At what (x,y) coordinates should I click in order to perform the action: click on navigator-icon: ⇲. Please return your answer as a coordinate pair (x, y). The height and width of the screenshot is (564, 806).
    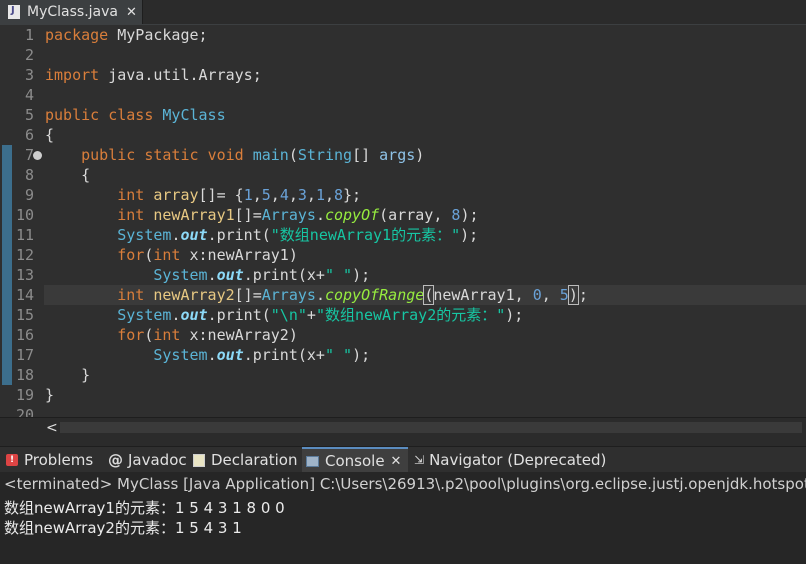
    Looking at the image, I should click on (419, 460).